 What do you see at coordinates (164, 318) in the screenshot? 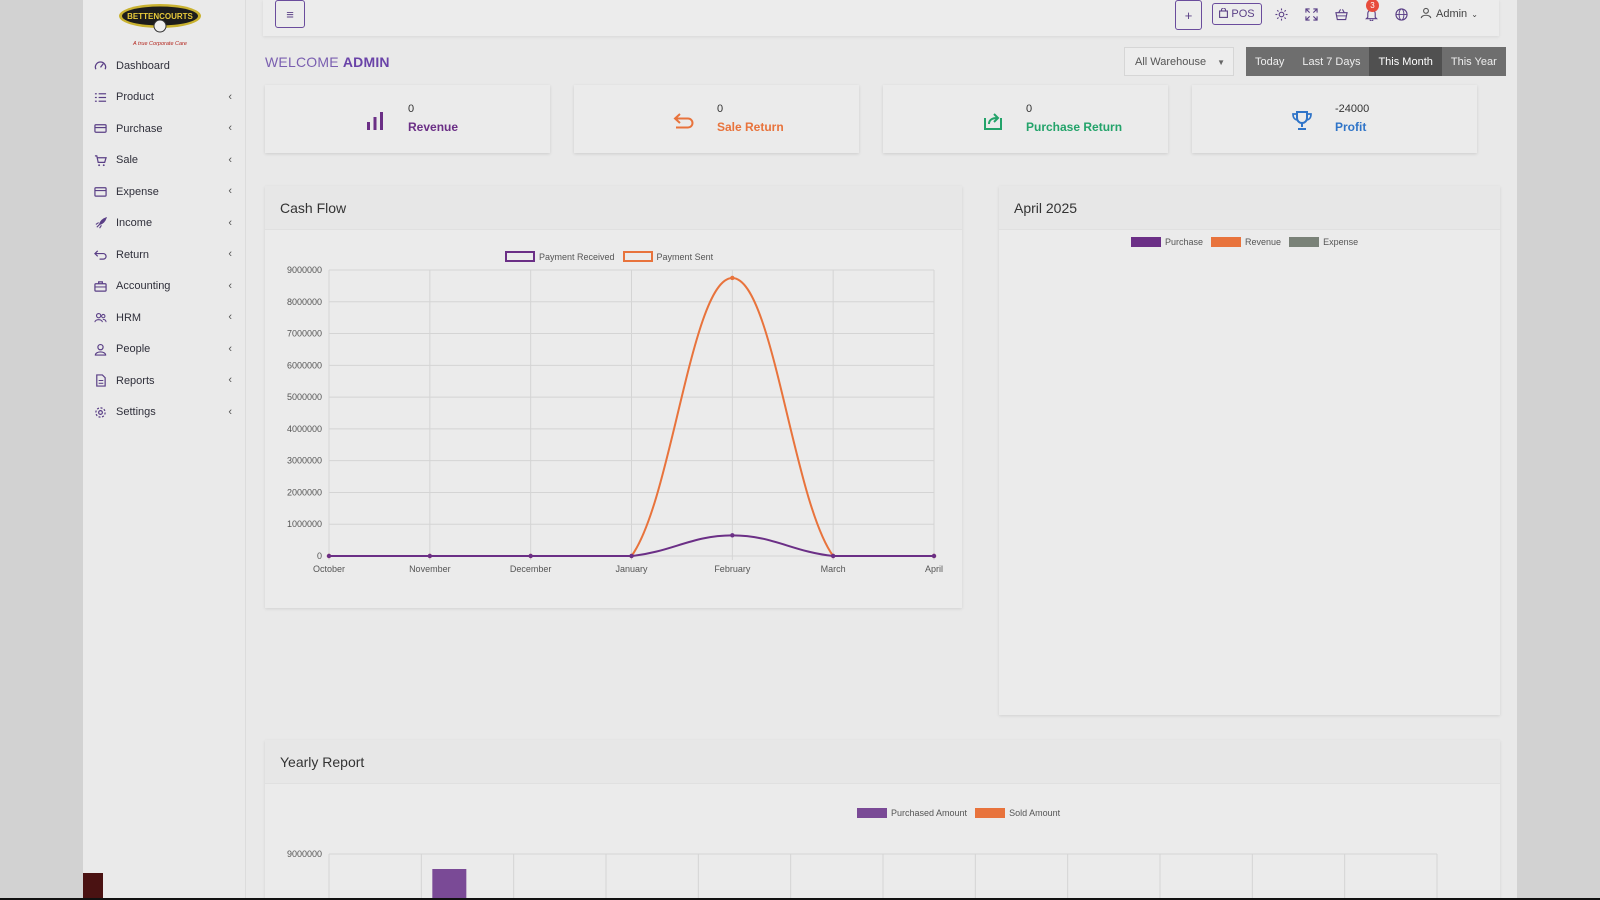
I see `sidebar-item-hrm: HRM ‹` at bounding box center [164, 318].